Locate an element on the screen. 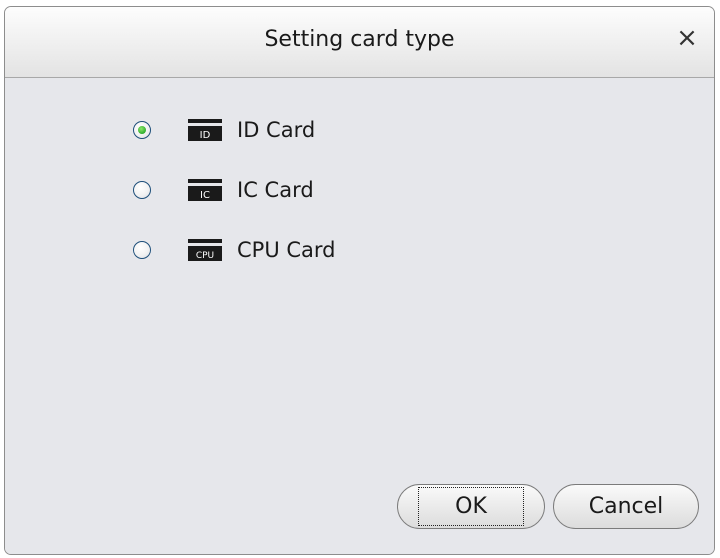  option-label-cpu-card: CPU Card is located at coordinates (286, 250).